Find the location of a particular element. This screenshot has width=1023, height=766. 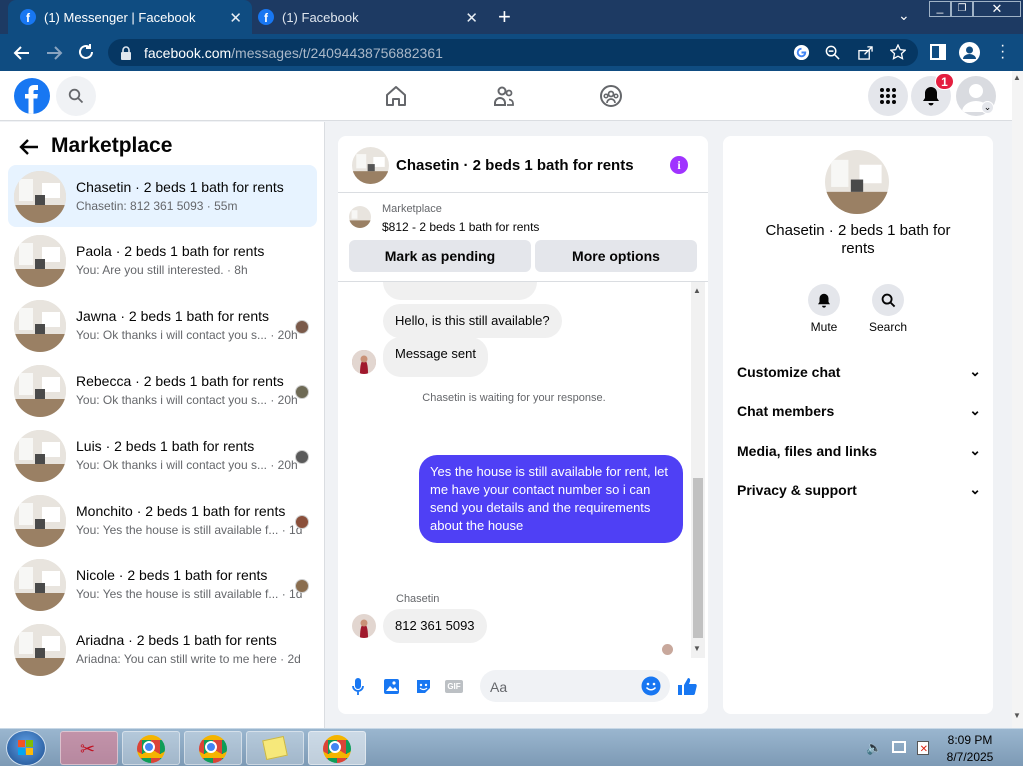

message-bubble: Hello, is this still available? is located at coordinates (472, 321).